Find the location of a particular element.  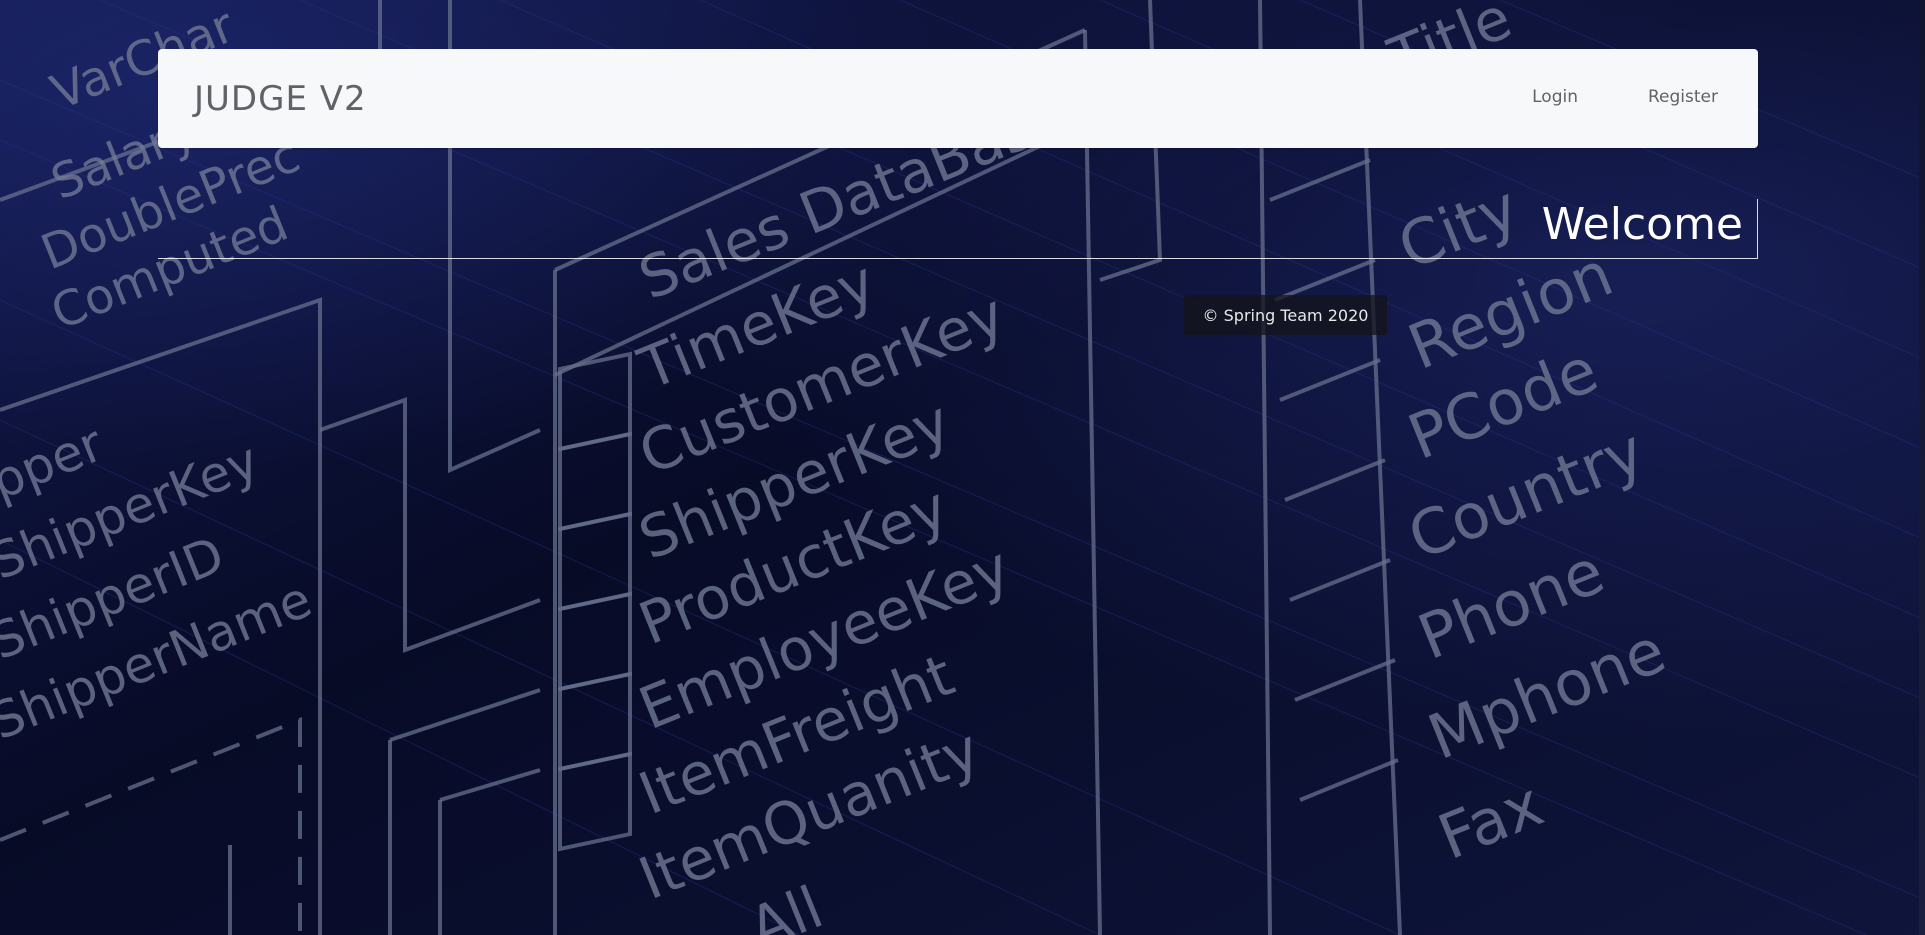

footer-badge: © Spring Team 2020 is located at coordinates (1285, 315).